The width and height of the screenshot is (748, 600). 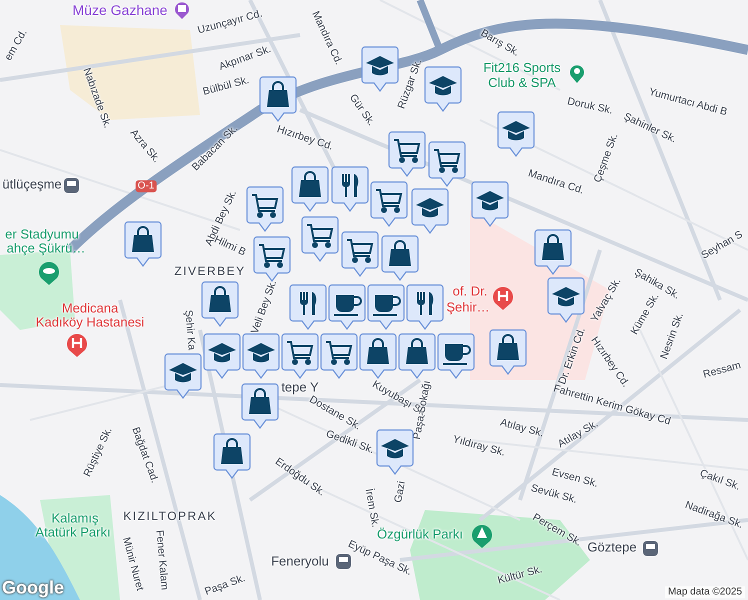 I want to click on street-label: Çakıl Sk., so click(x=720, y=480).